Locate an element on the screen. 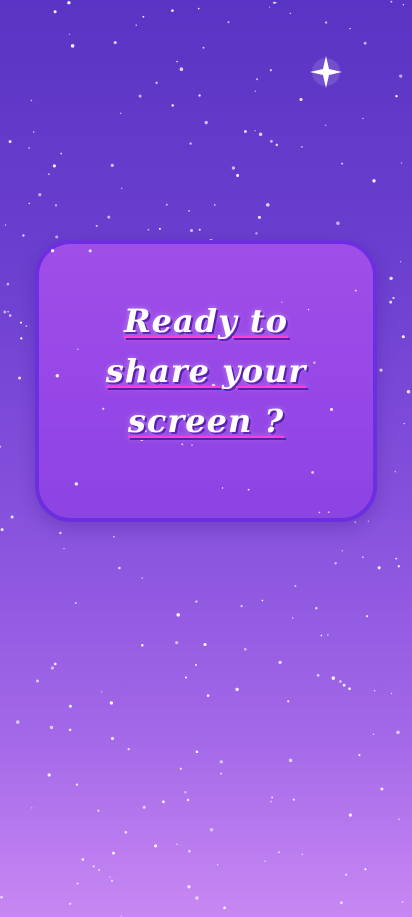  sparkle-icon is located at coordinates (326, 72).